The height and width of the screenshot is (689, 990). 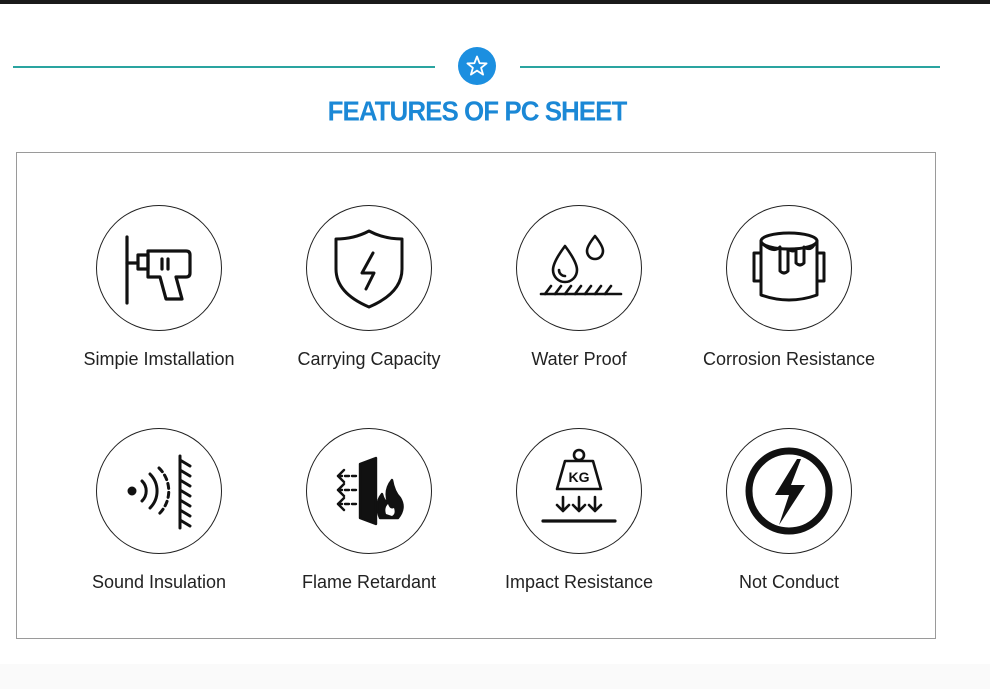 What do you see at coordinates (730, 67) in the screenshot?
I see `divider-right` at bounding box center [730, 67].